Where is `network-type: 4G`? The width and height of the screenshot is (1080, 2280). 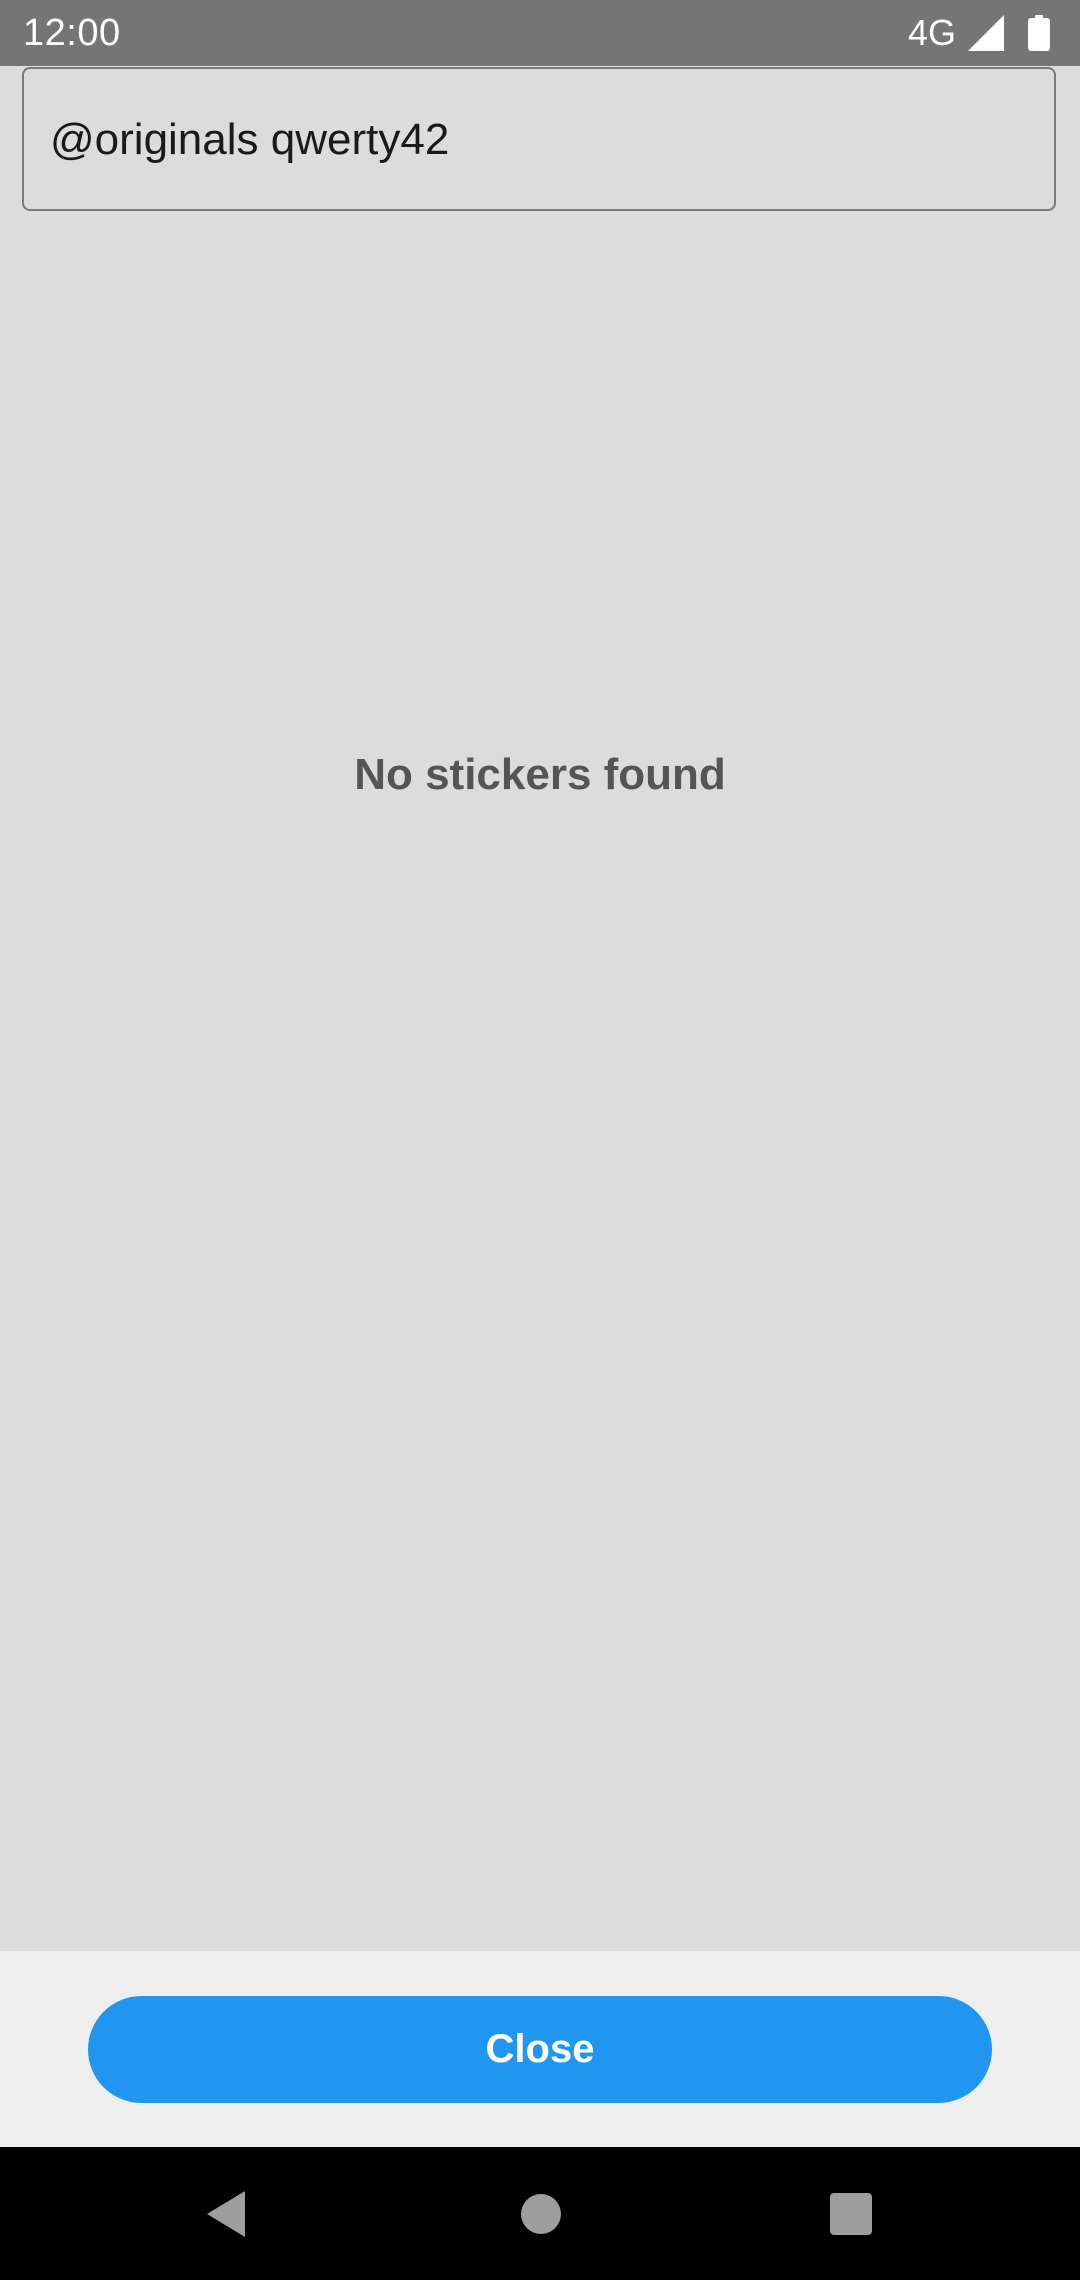
network-type: 4G is located at coordinates (931, 32).